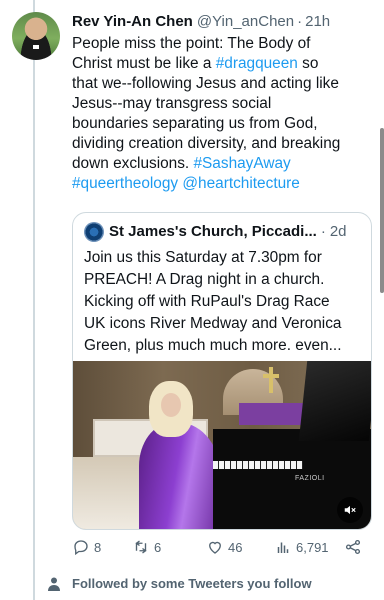  Describe the element at coordinates (207, 301) in the screenshot. I see `quoted-tweet-text-line: Kicking off with RuPaul's Drag Race` at that location.